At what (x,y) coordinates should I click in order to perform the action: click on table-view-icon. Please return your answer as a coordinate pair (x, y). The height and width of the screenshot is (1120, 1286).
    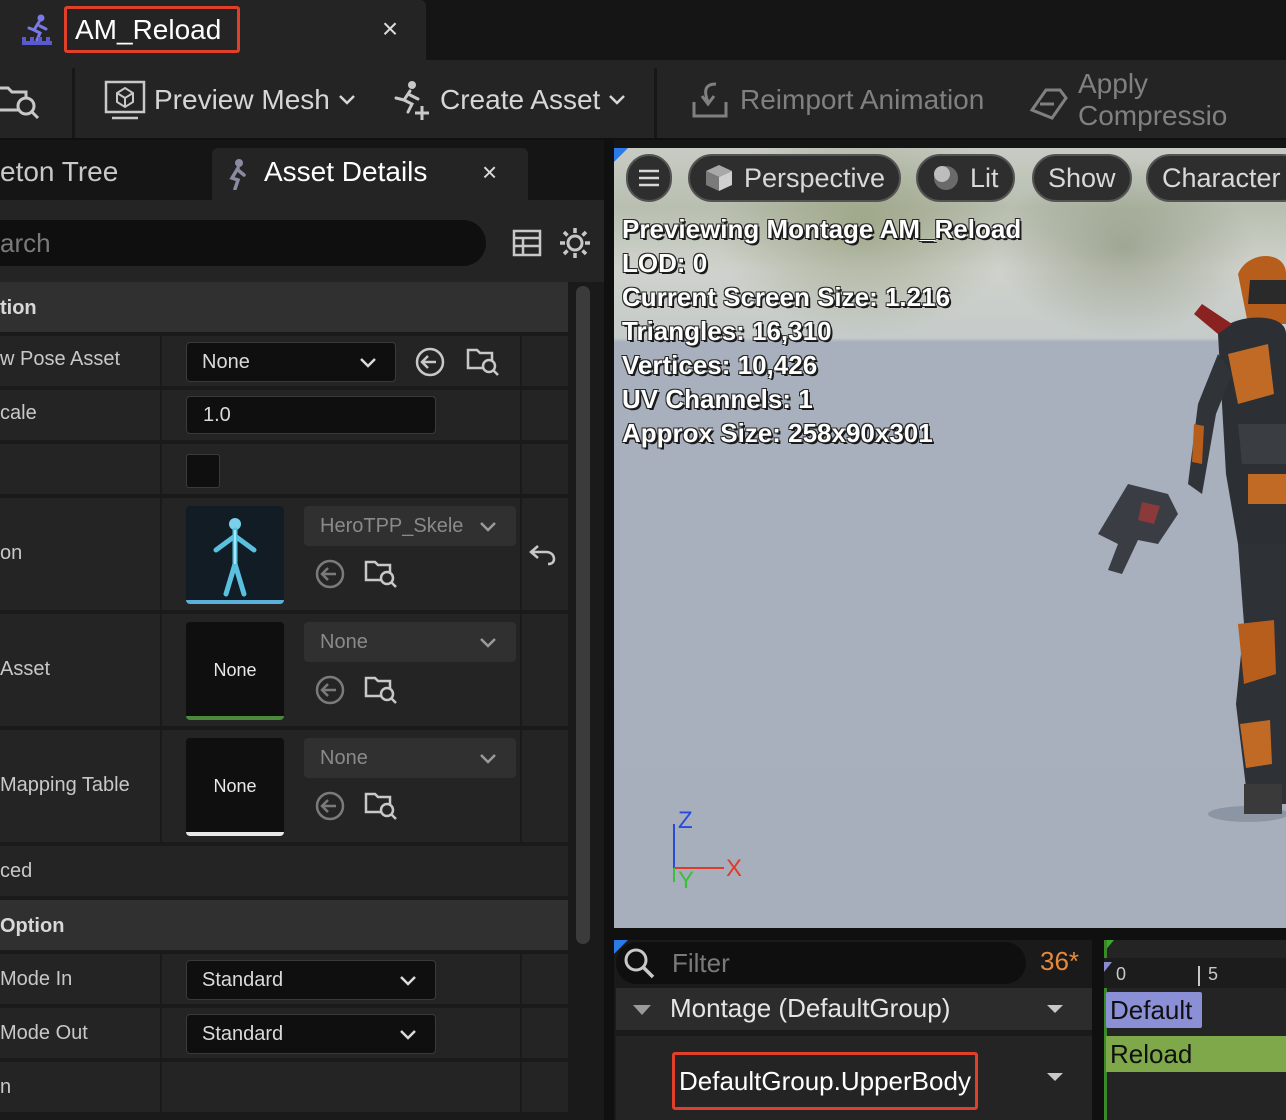
    Looking at the image, I should click on (527, 243).